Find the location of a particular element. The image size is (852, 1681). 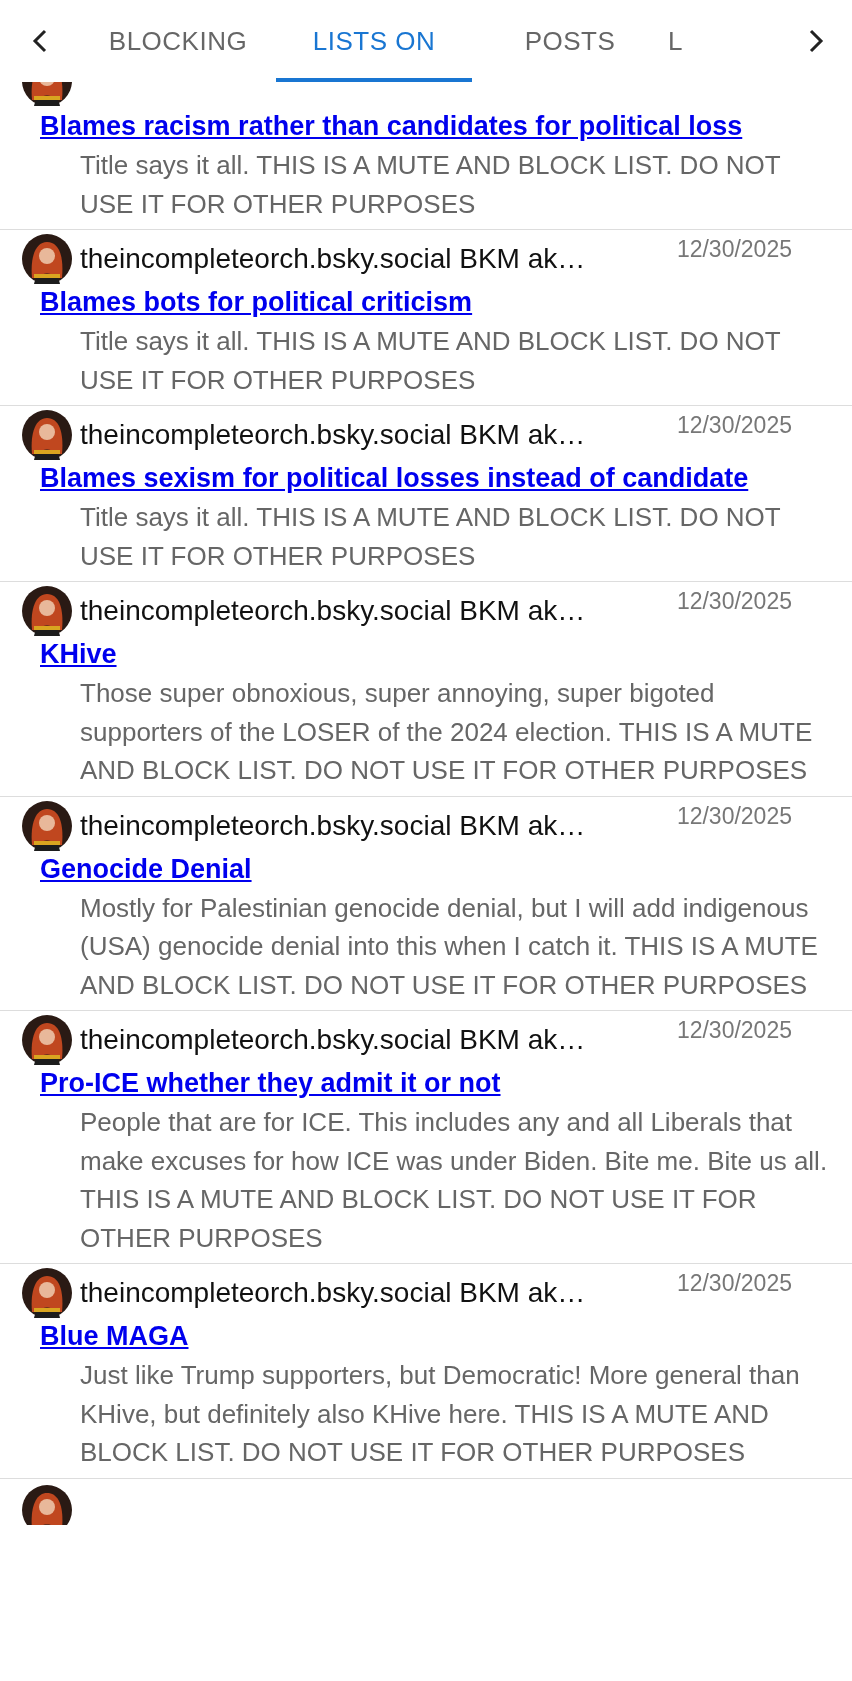

tab: LISTS ON is located at coordinates (374, 41).